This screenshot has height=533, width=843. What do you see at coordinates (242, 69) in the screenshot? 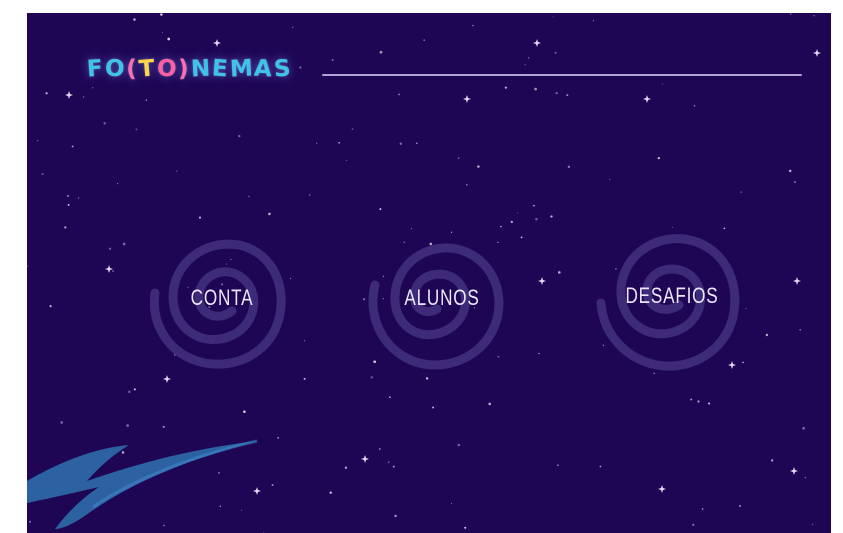
I see `logo-letter: M` at bounding box center [242, 69].